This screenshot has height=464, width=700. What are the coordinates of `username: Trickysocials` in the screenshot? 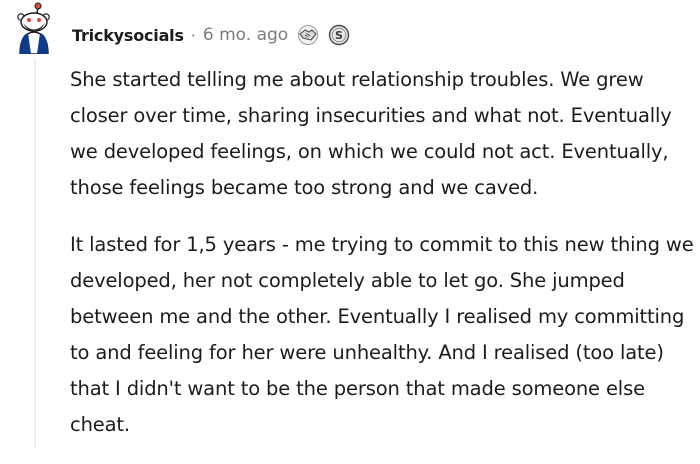 It's located at (128, 35).